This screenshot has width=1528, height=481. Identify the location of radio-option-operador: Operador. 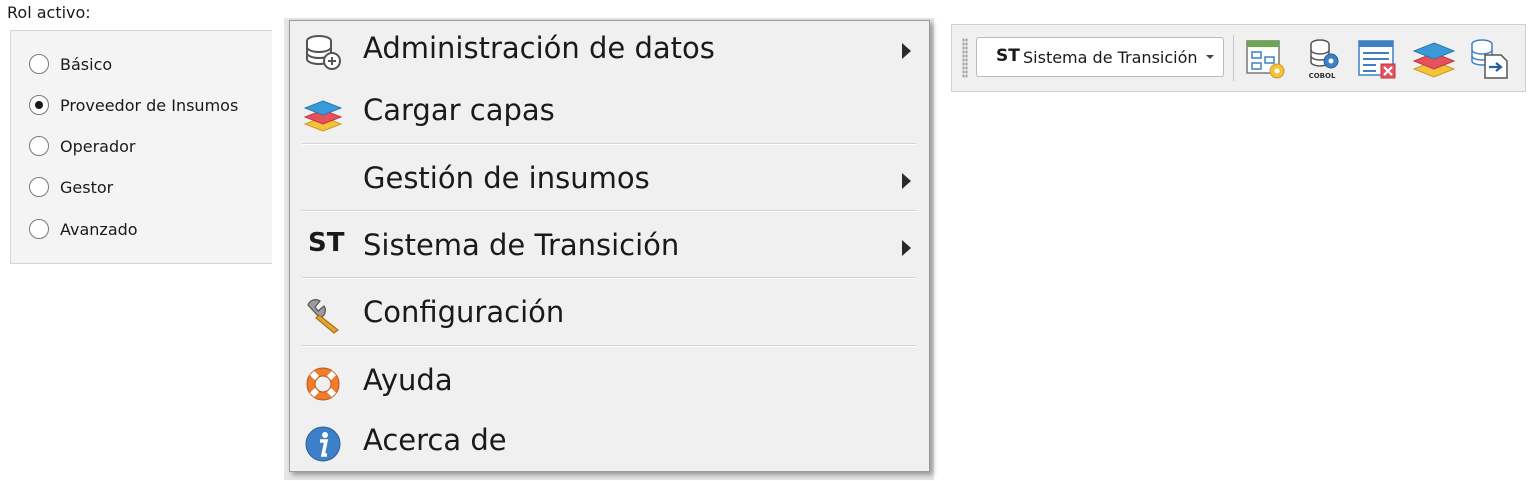
(82, 146).